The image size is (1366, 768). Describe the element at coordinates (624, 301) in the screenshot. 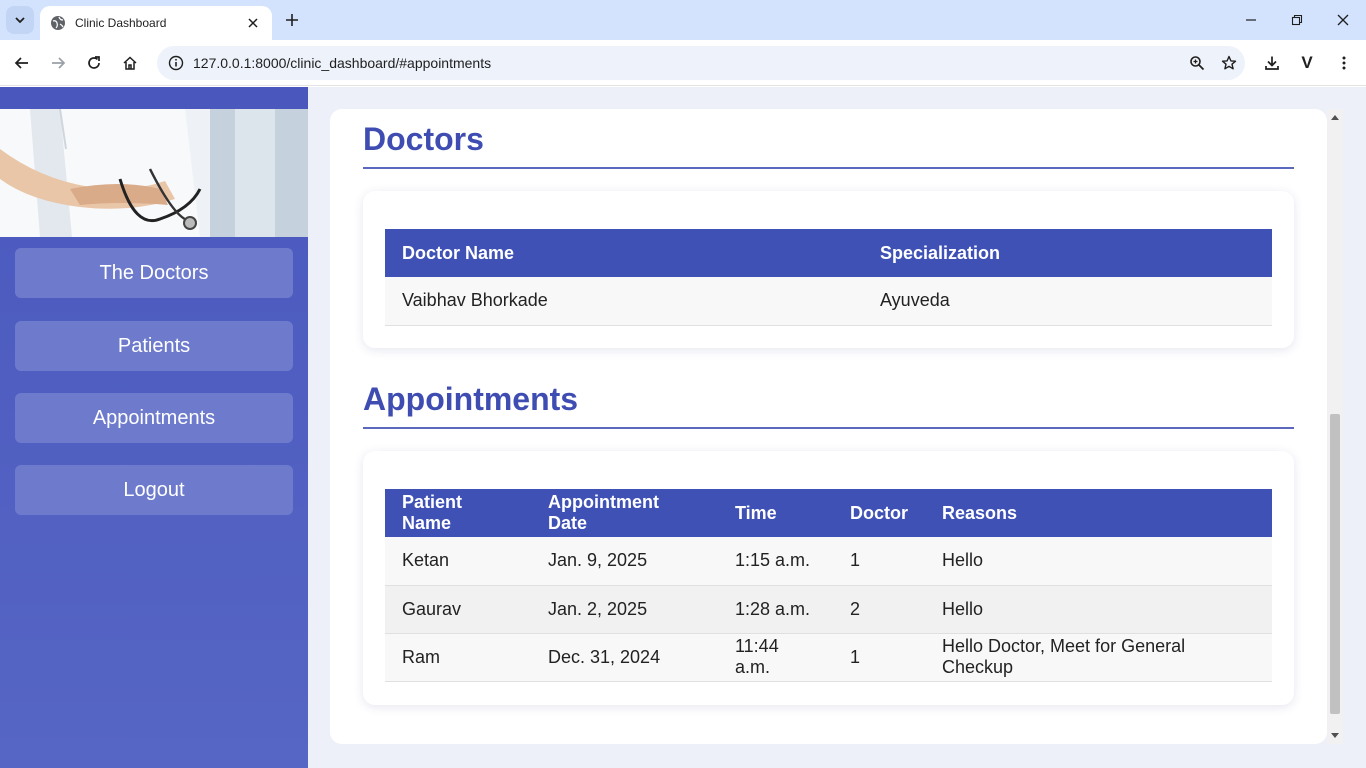

I see `doctor-name-cell: Vaibhav Bhorkade` at that location.